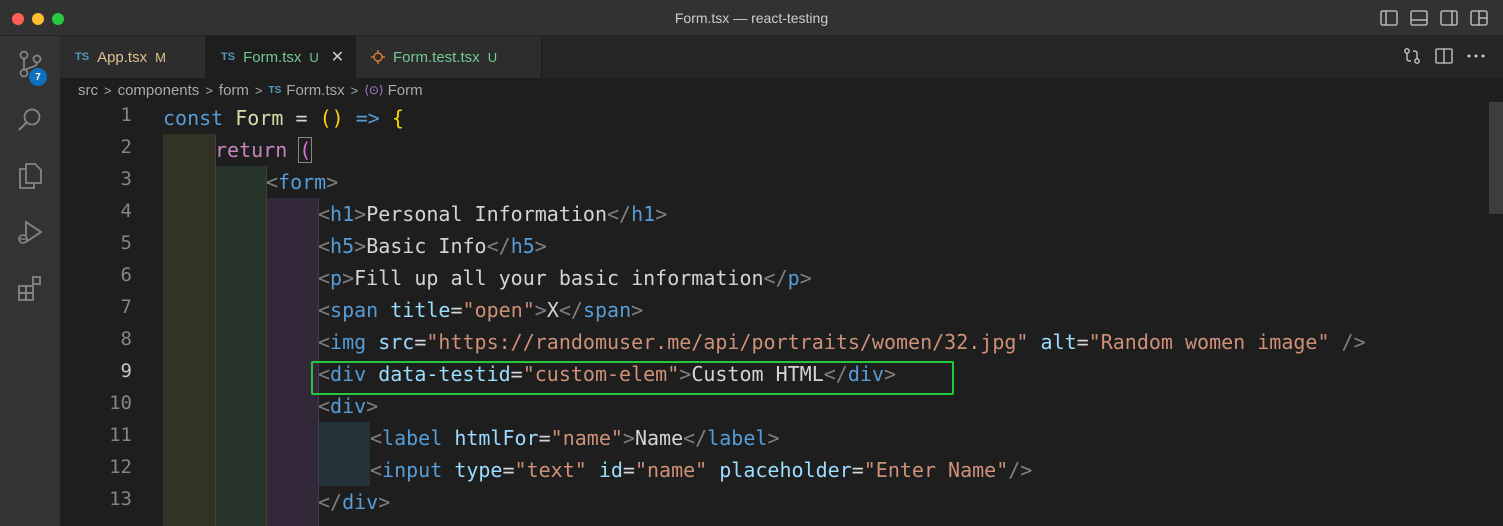 The width and height of the screenshot is (1503, 526). I want to click on code-line: <h5>Basic Info</h5>, so click(432, 246).